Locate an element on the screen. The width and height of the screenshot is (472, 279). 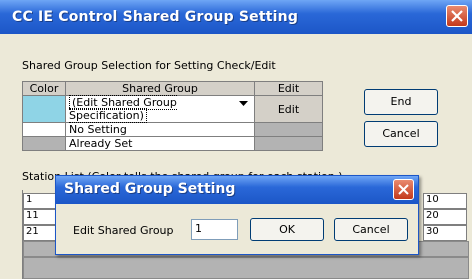
end-button: End is located at coordinates (401, 102).